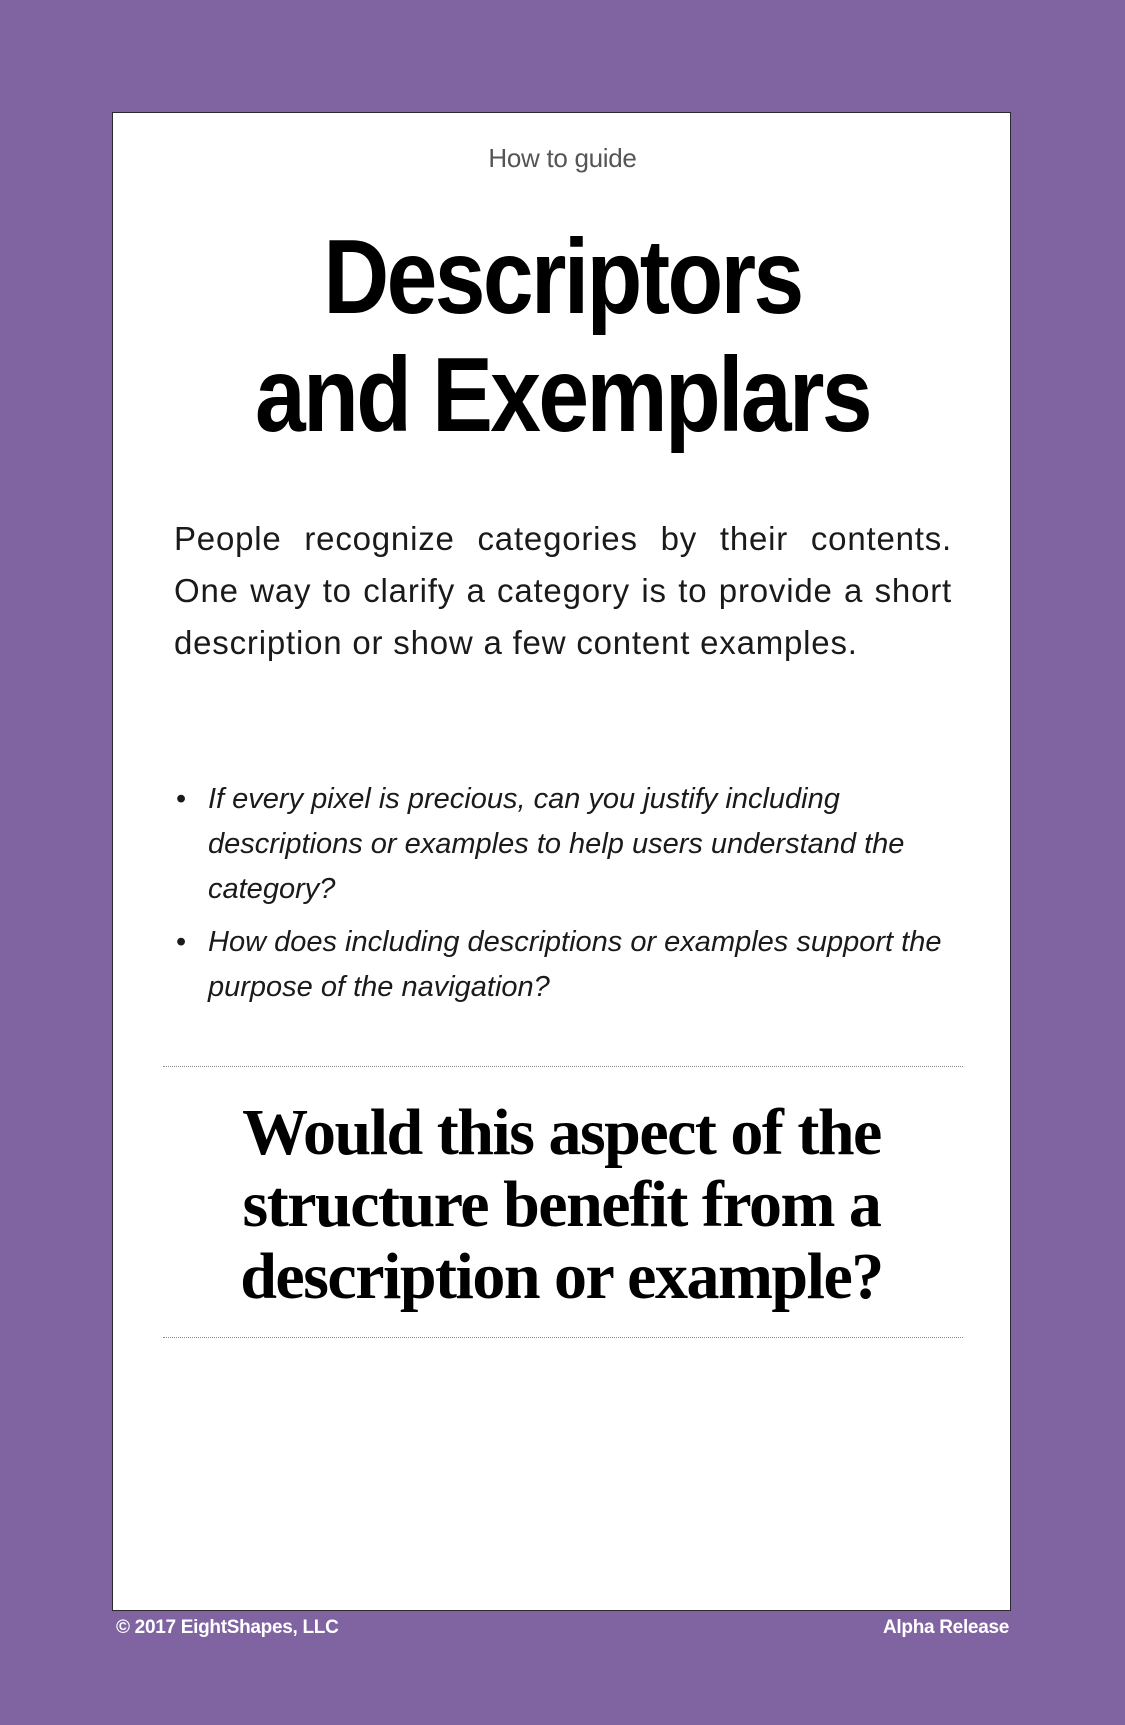  I want to click on page-title: Descriptors and Exemplars, so click(563, 336).